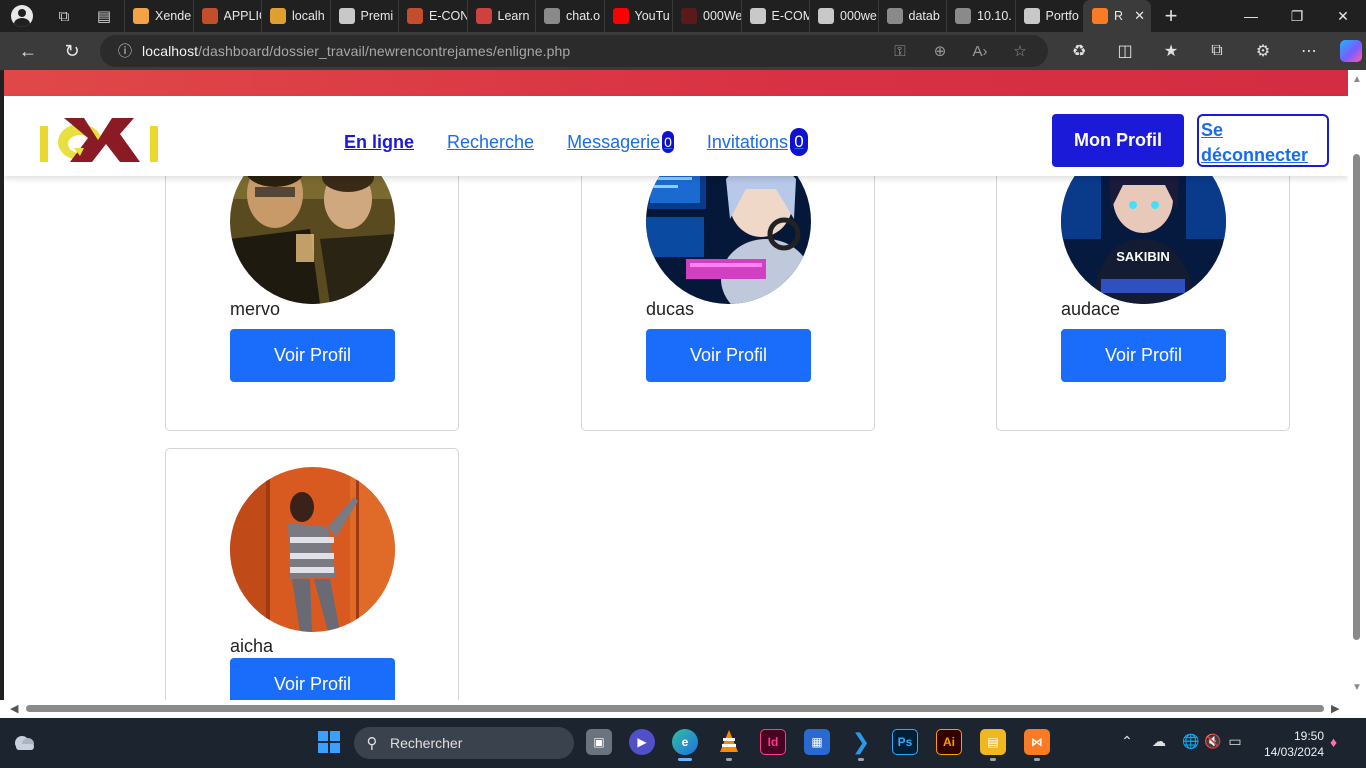 Image resolution: width=1366 pixels, height=768 pixels. Describe the element at coordinates (1062, 16) in the screenshot. I see `tab-title: Portfo` at that location.